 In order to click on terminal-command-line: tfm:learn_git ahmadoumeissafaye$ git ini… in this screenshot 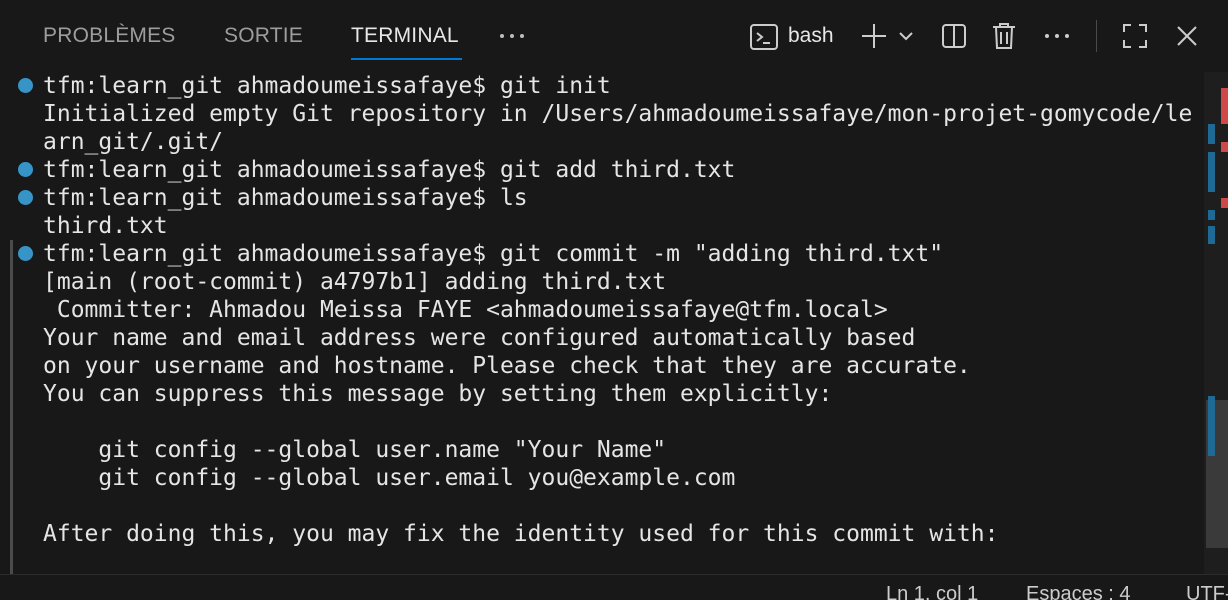, I will do `click(327, 86)`.